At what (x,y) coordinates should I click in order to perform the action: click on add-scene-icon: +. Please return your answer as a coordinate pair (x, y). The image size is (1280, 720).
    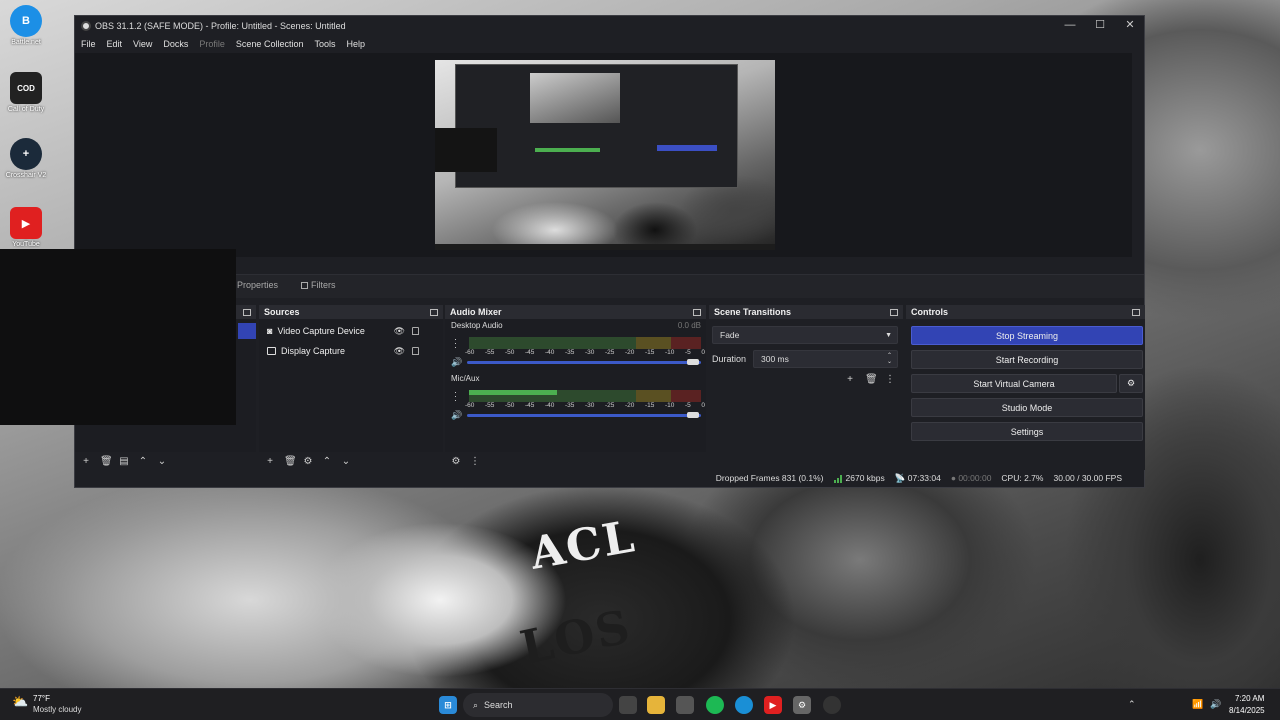
    Looking at the image, I should click on (86, 461).